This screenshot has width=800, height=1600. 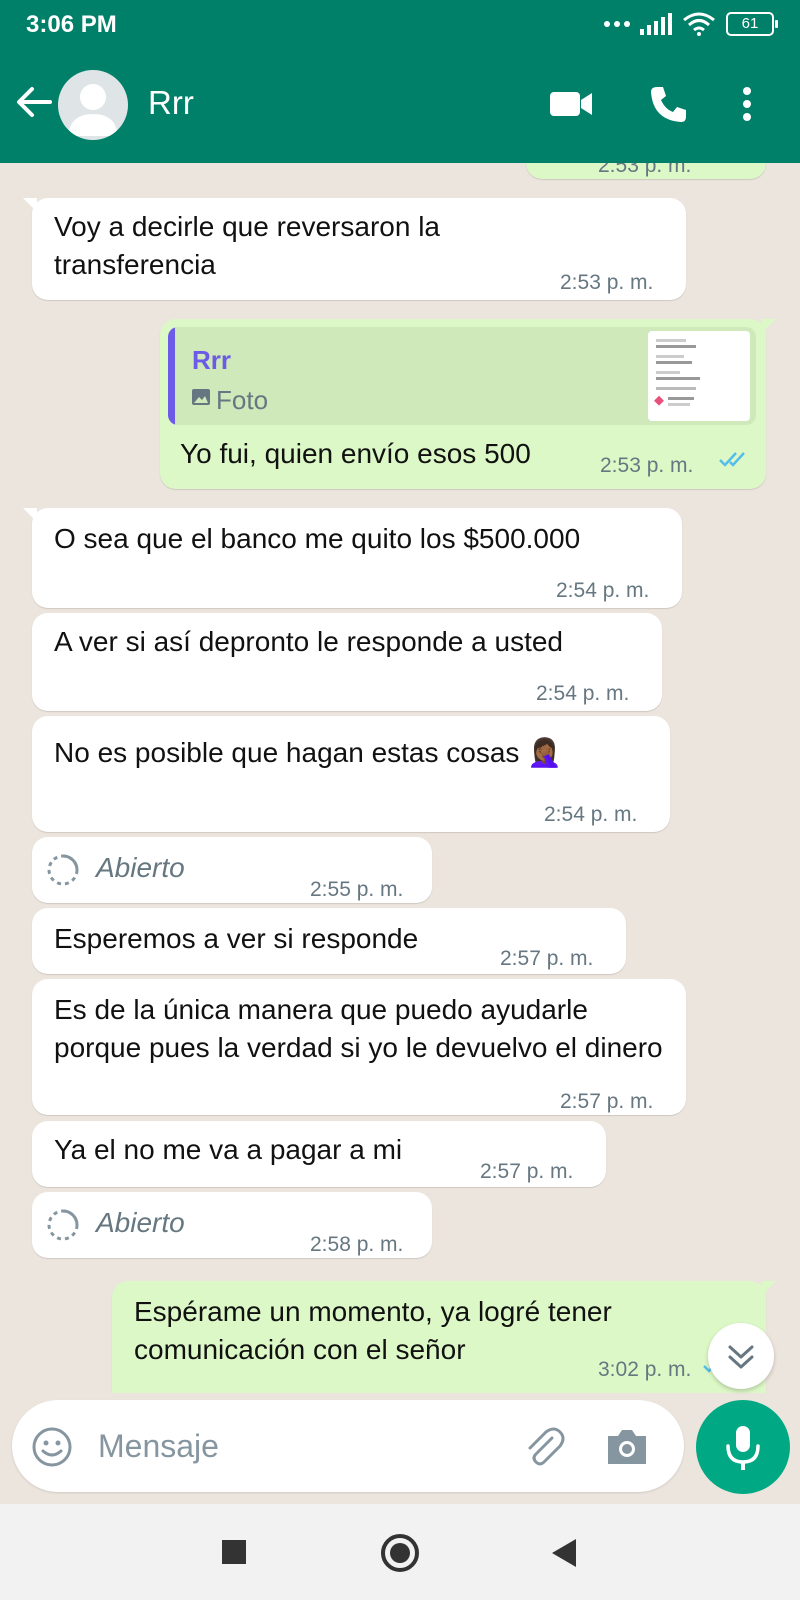 What do you see at coordinates (355, 453) in the screenshot?
I see `message-text: Yo fui, quien envío esos 500` at bounding box center [355, 453].